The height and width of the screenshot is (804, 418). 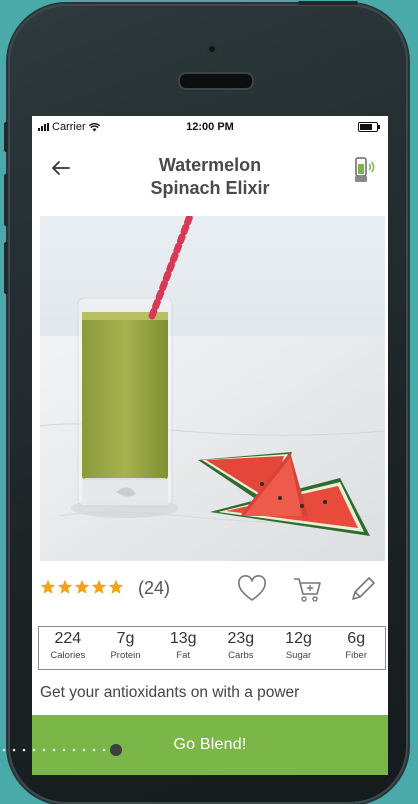 I want to click on rating-count: (24), so click(x=154, y=588).